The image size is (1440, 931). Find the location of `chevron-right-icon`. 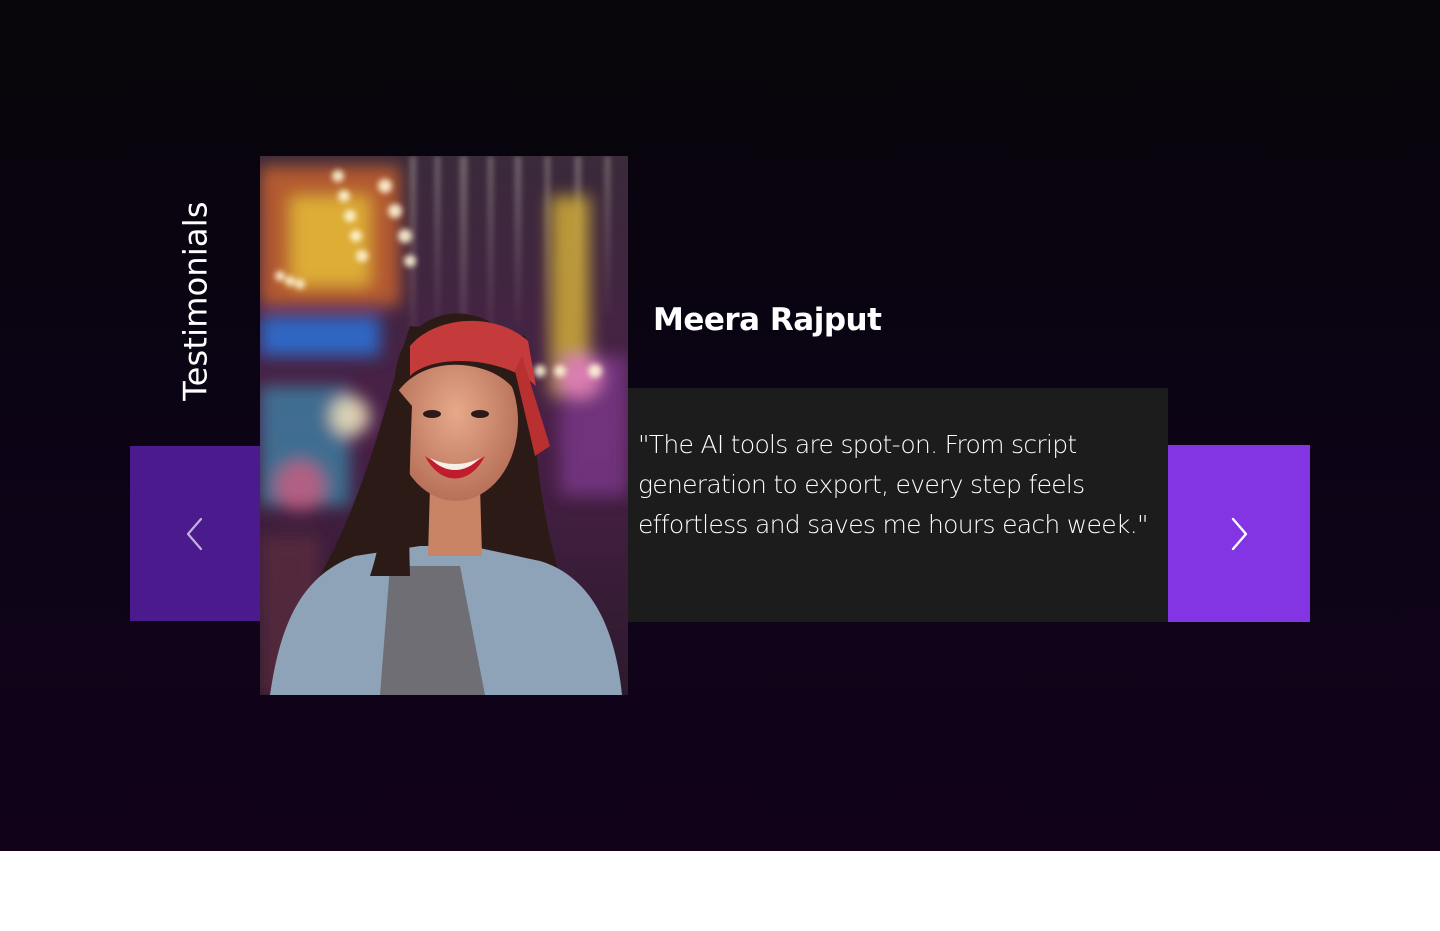

chevron-right-icon is located at coordinates (1239, 533).